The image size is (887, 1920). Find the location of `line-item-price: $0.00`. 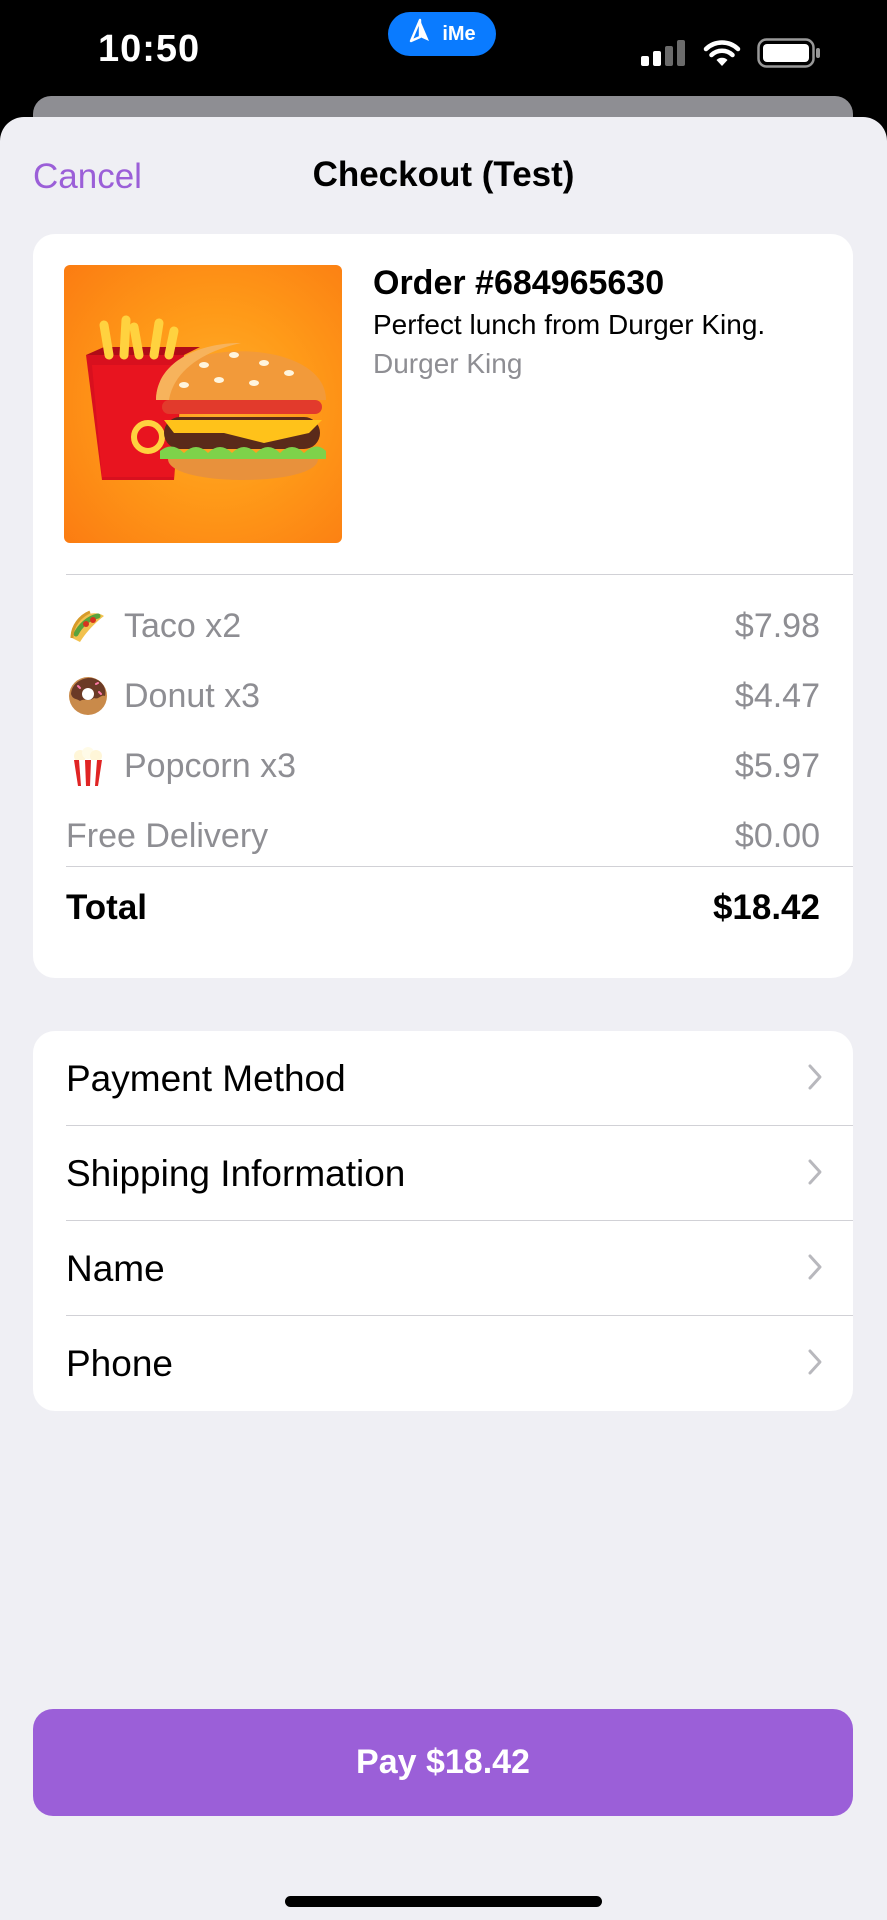

line-item-price: $0.00 is located at coordinates (777, 835).